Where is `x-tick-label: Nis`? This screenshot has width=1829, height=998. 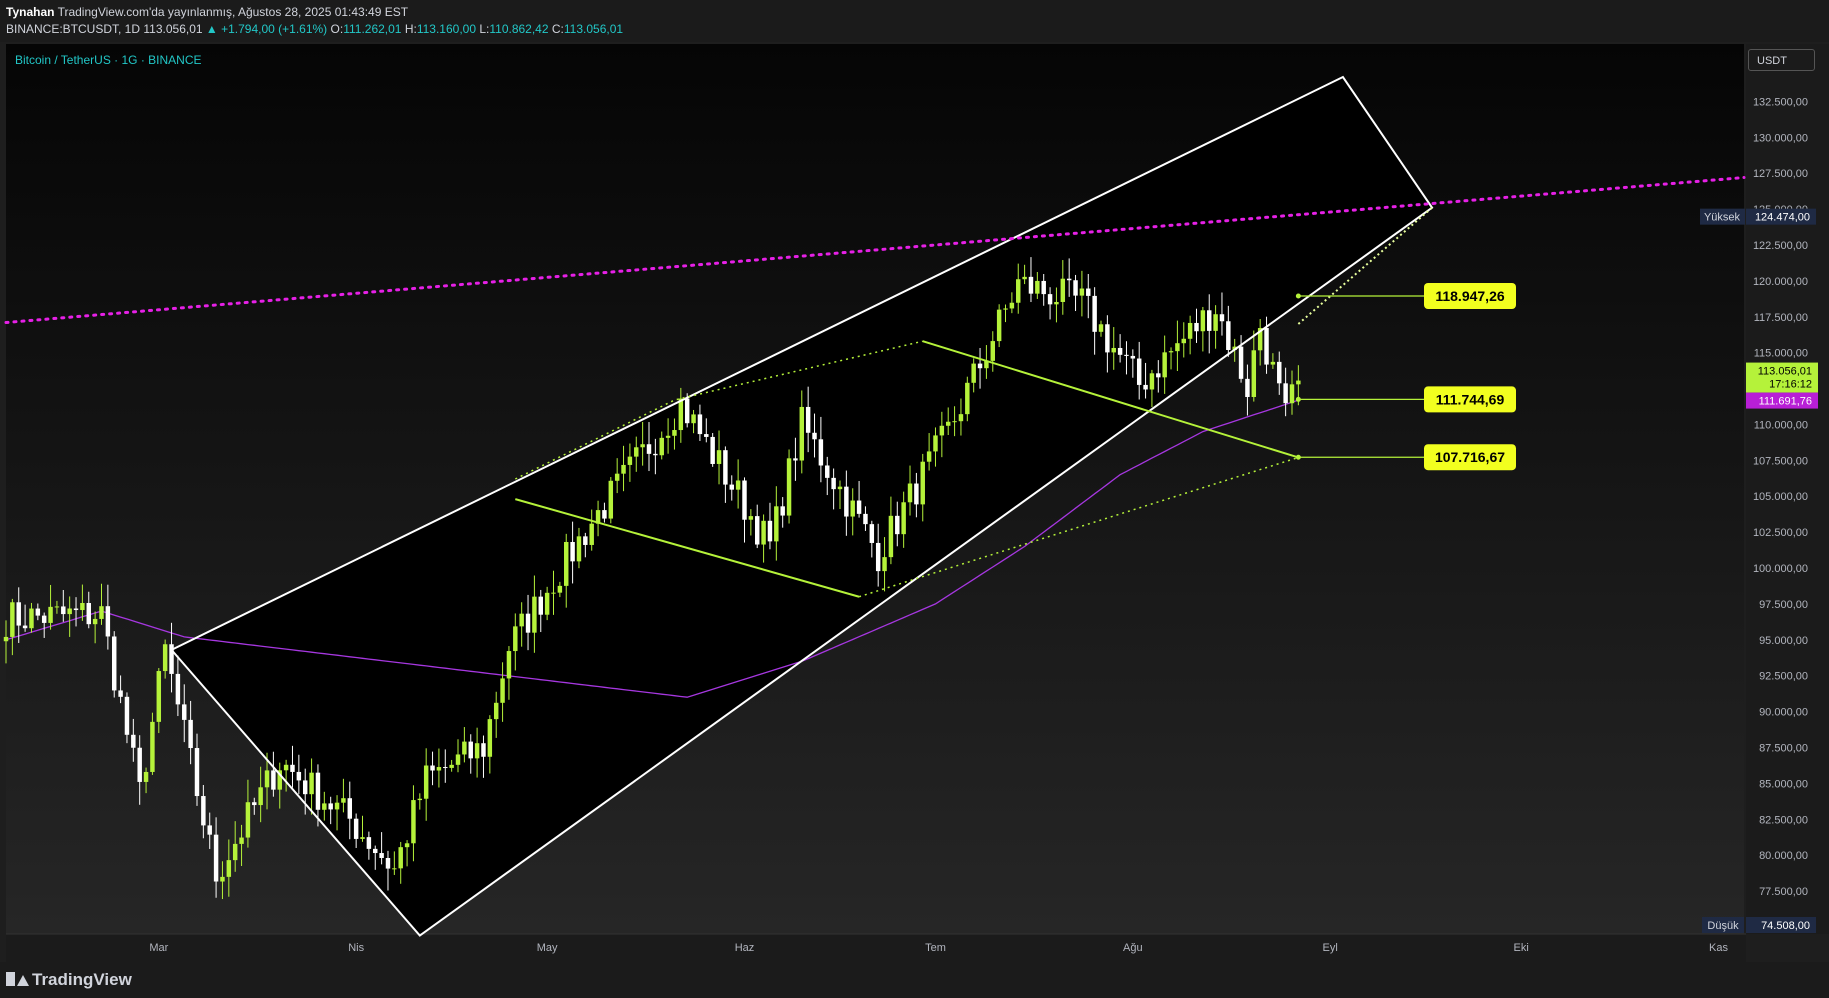
x-tick-label: Nis is located at coordinates (356, 948).